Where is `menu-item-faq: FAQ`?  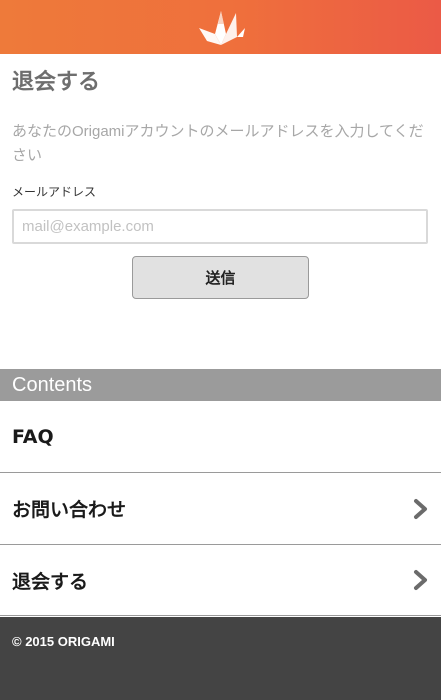 menu-item-faq: FAQ is located at coordinates (220, 437).